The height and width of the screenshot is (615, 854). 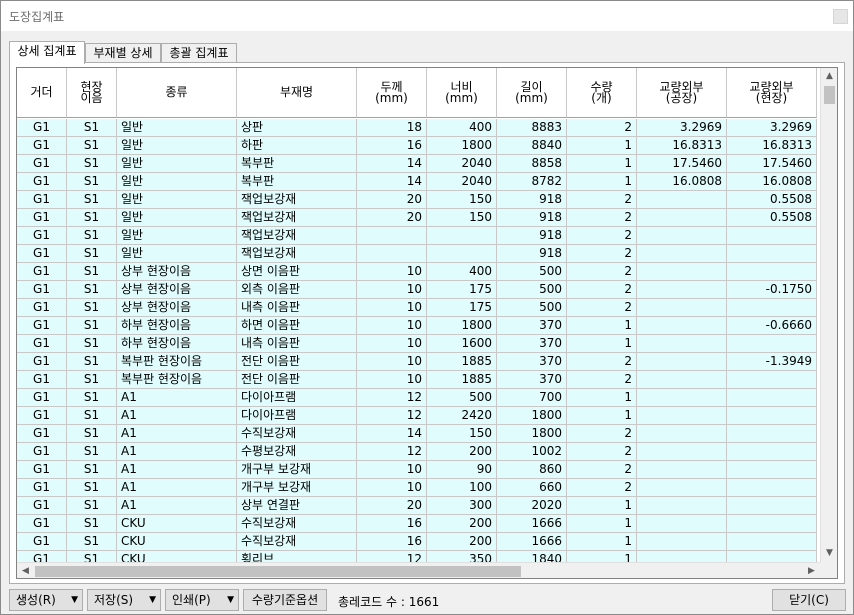 I want to click on column-header-exterior-factory: 교량외부 (공장), so click(x=682, y=93).